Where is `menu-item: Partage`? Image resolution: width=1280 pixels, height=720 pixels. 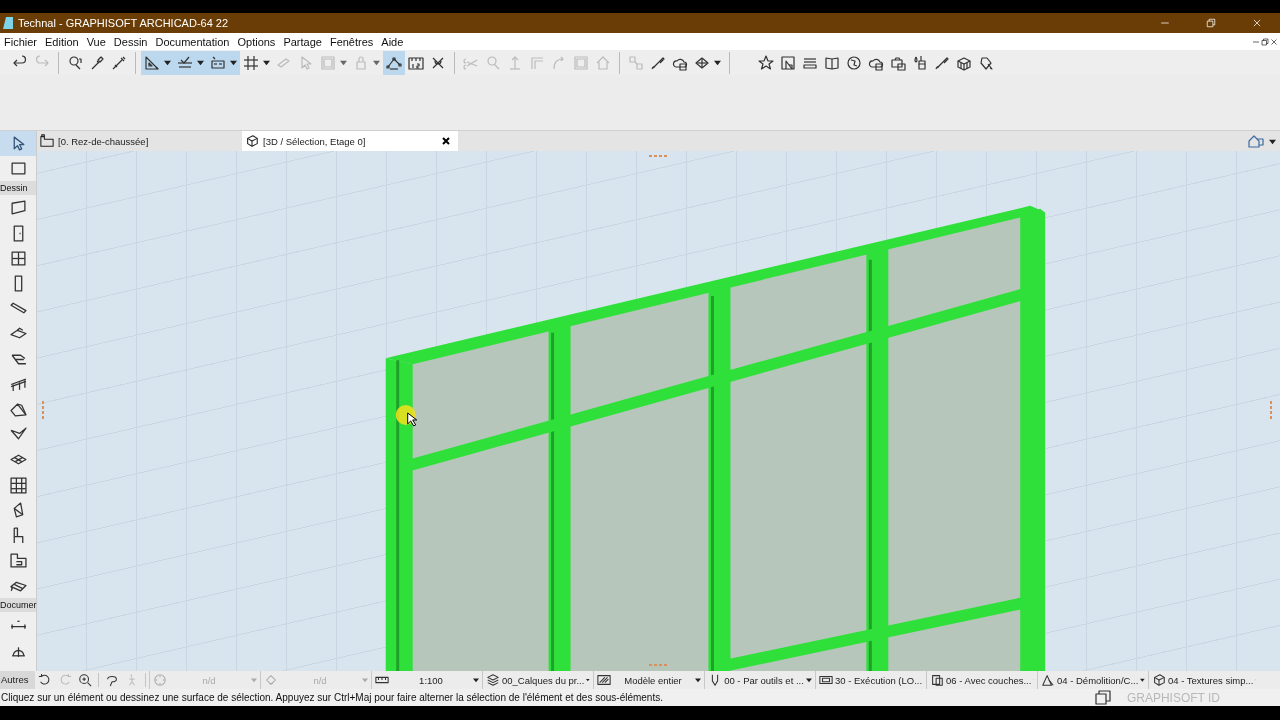
menu-item: Partage is located at coordinates (302, 41).